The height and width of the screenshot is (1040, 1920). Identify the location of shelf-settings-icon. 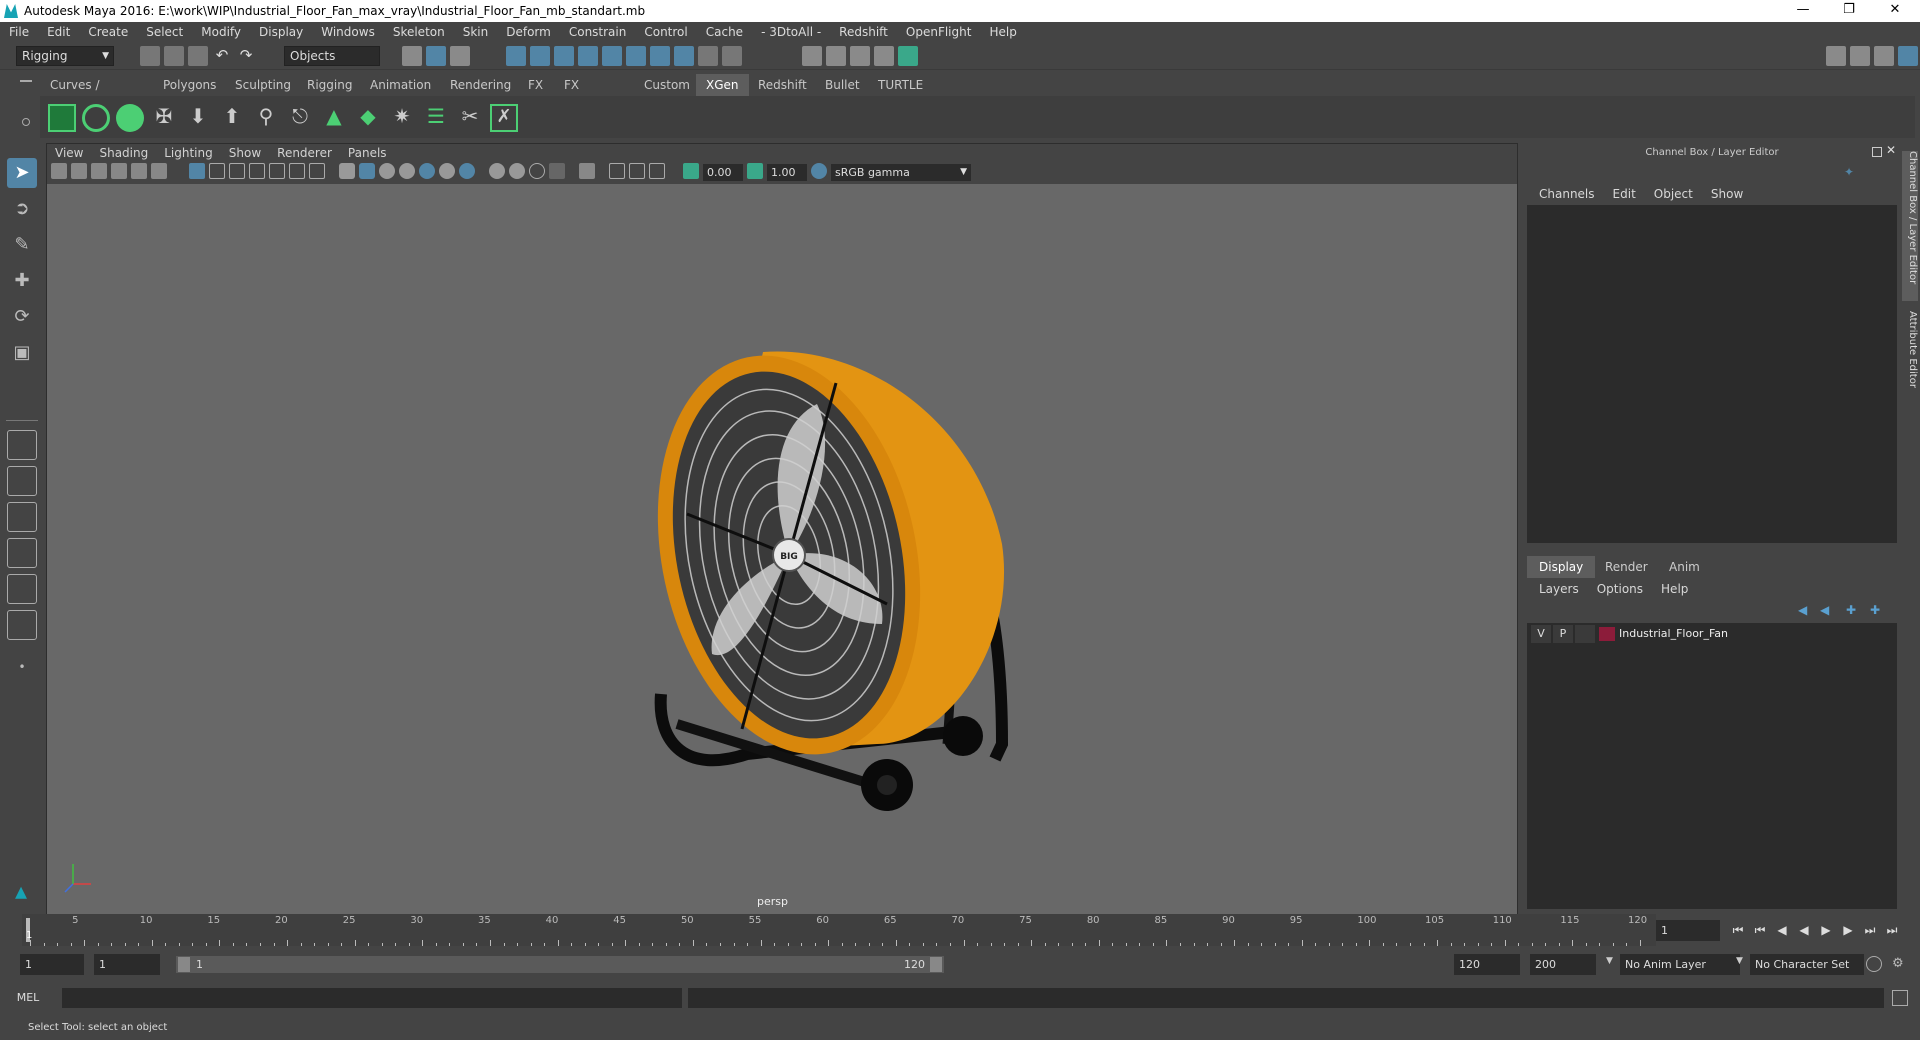
(26, 122).